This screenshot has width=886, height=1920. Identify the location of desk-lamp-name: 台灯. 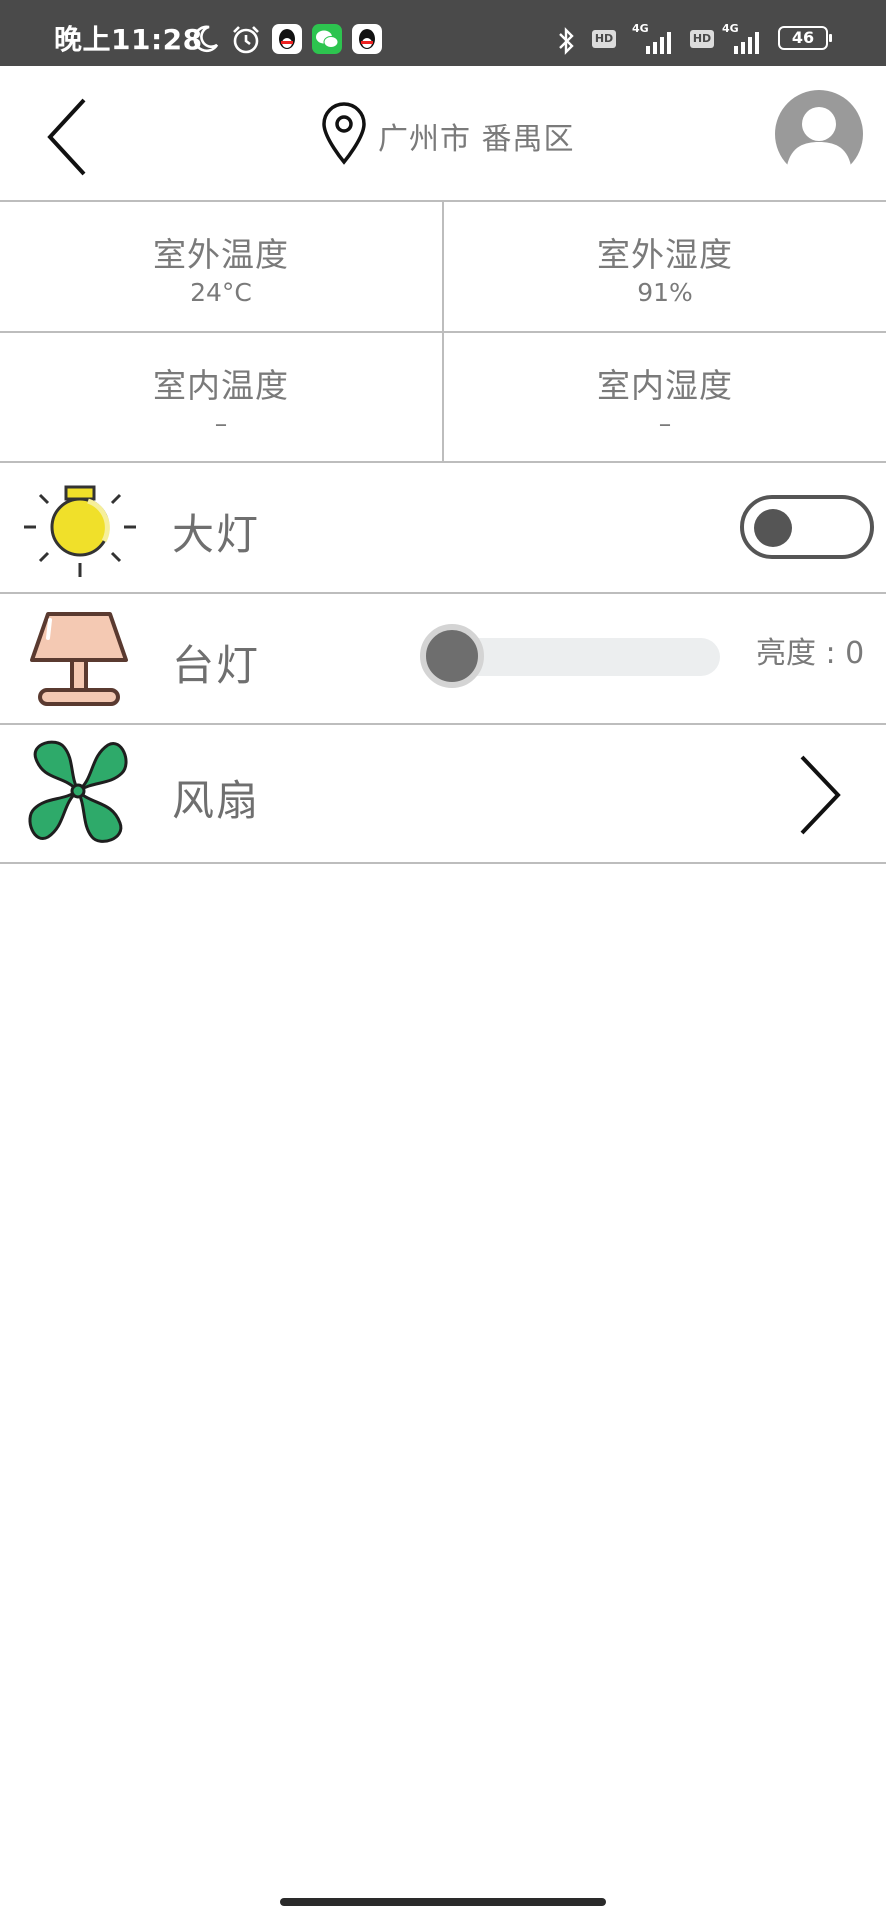
(216, 665).